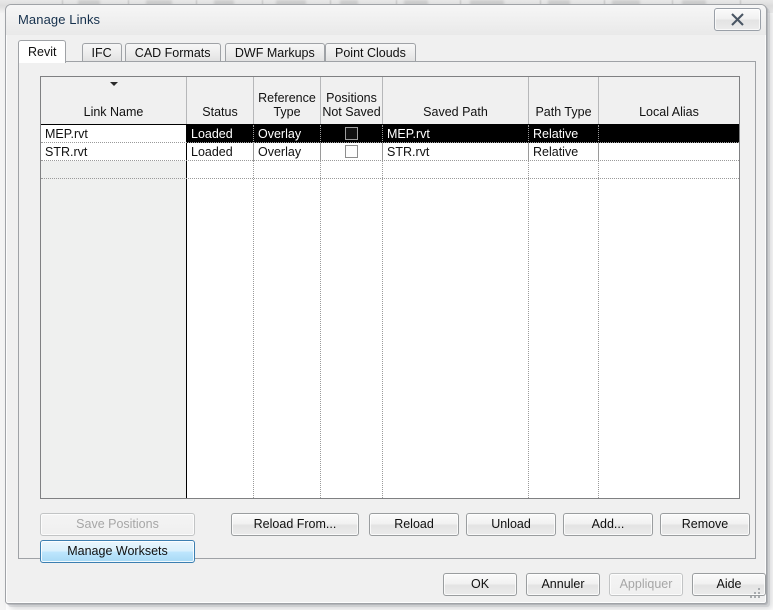 The height and width of the screenshot is (610, 773). Describe the element at coordinates (669, 112) in the screenshot. I see `column-header-label: Local Alias` at that location.